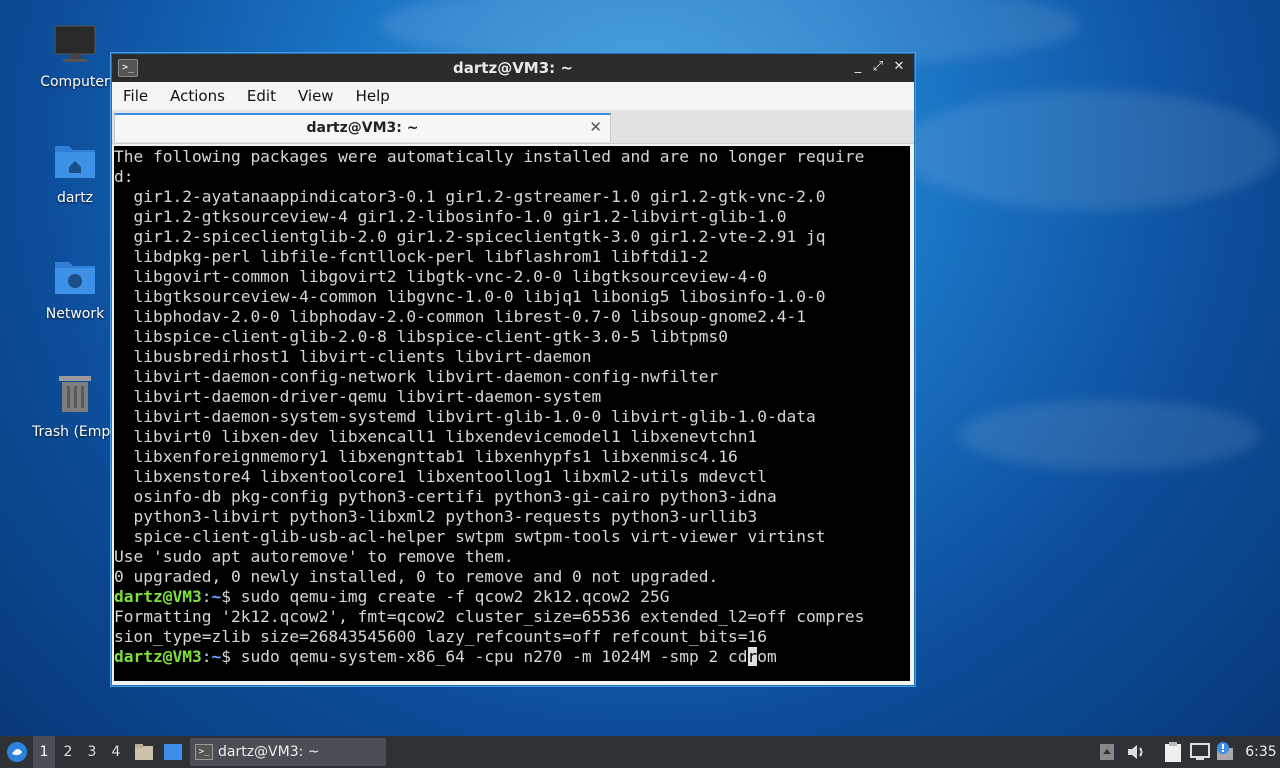 The width and height of the screenshot is (1280, 768). I want to click on desktop-icon-computer: Computer, so click(75, 57).